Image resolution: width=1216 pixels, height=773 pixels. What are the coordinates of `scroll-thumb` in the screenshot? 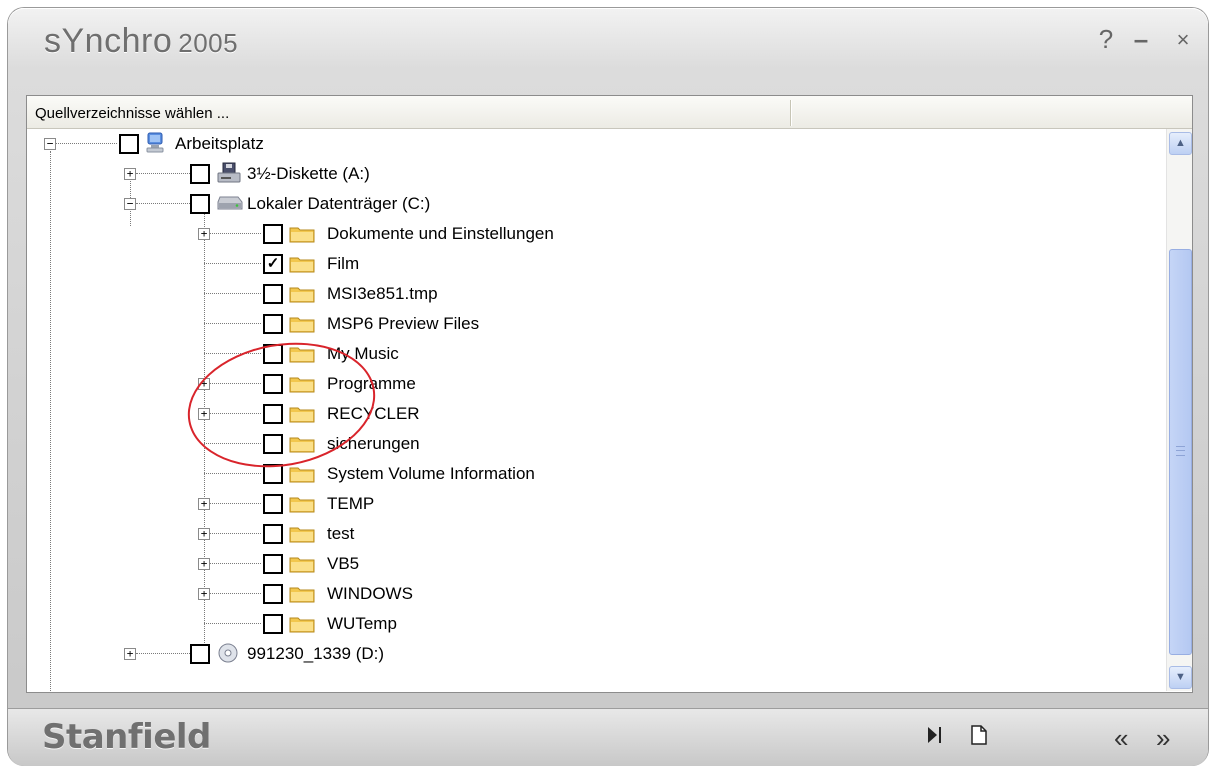 It's located at (1180, 452).